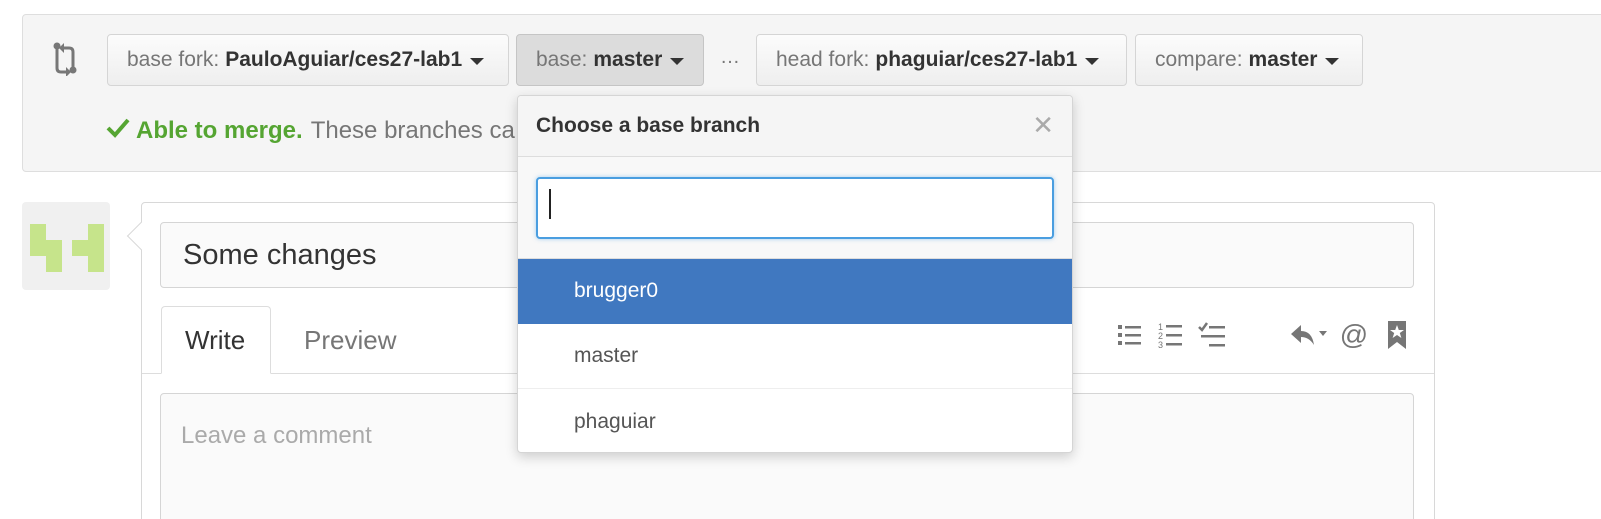  I want to click on dropdown-title: Choose a base branch, so click(648, 125).